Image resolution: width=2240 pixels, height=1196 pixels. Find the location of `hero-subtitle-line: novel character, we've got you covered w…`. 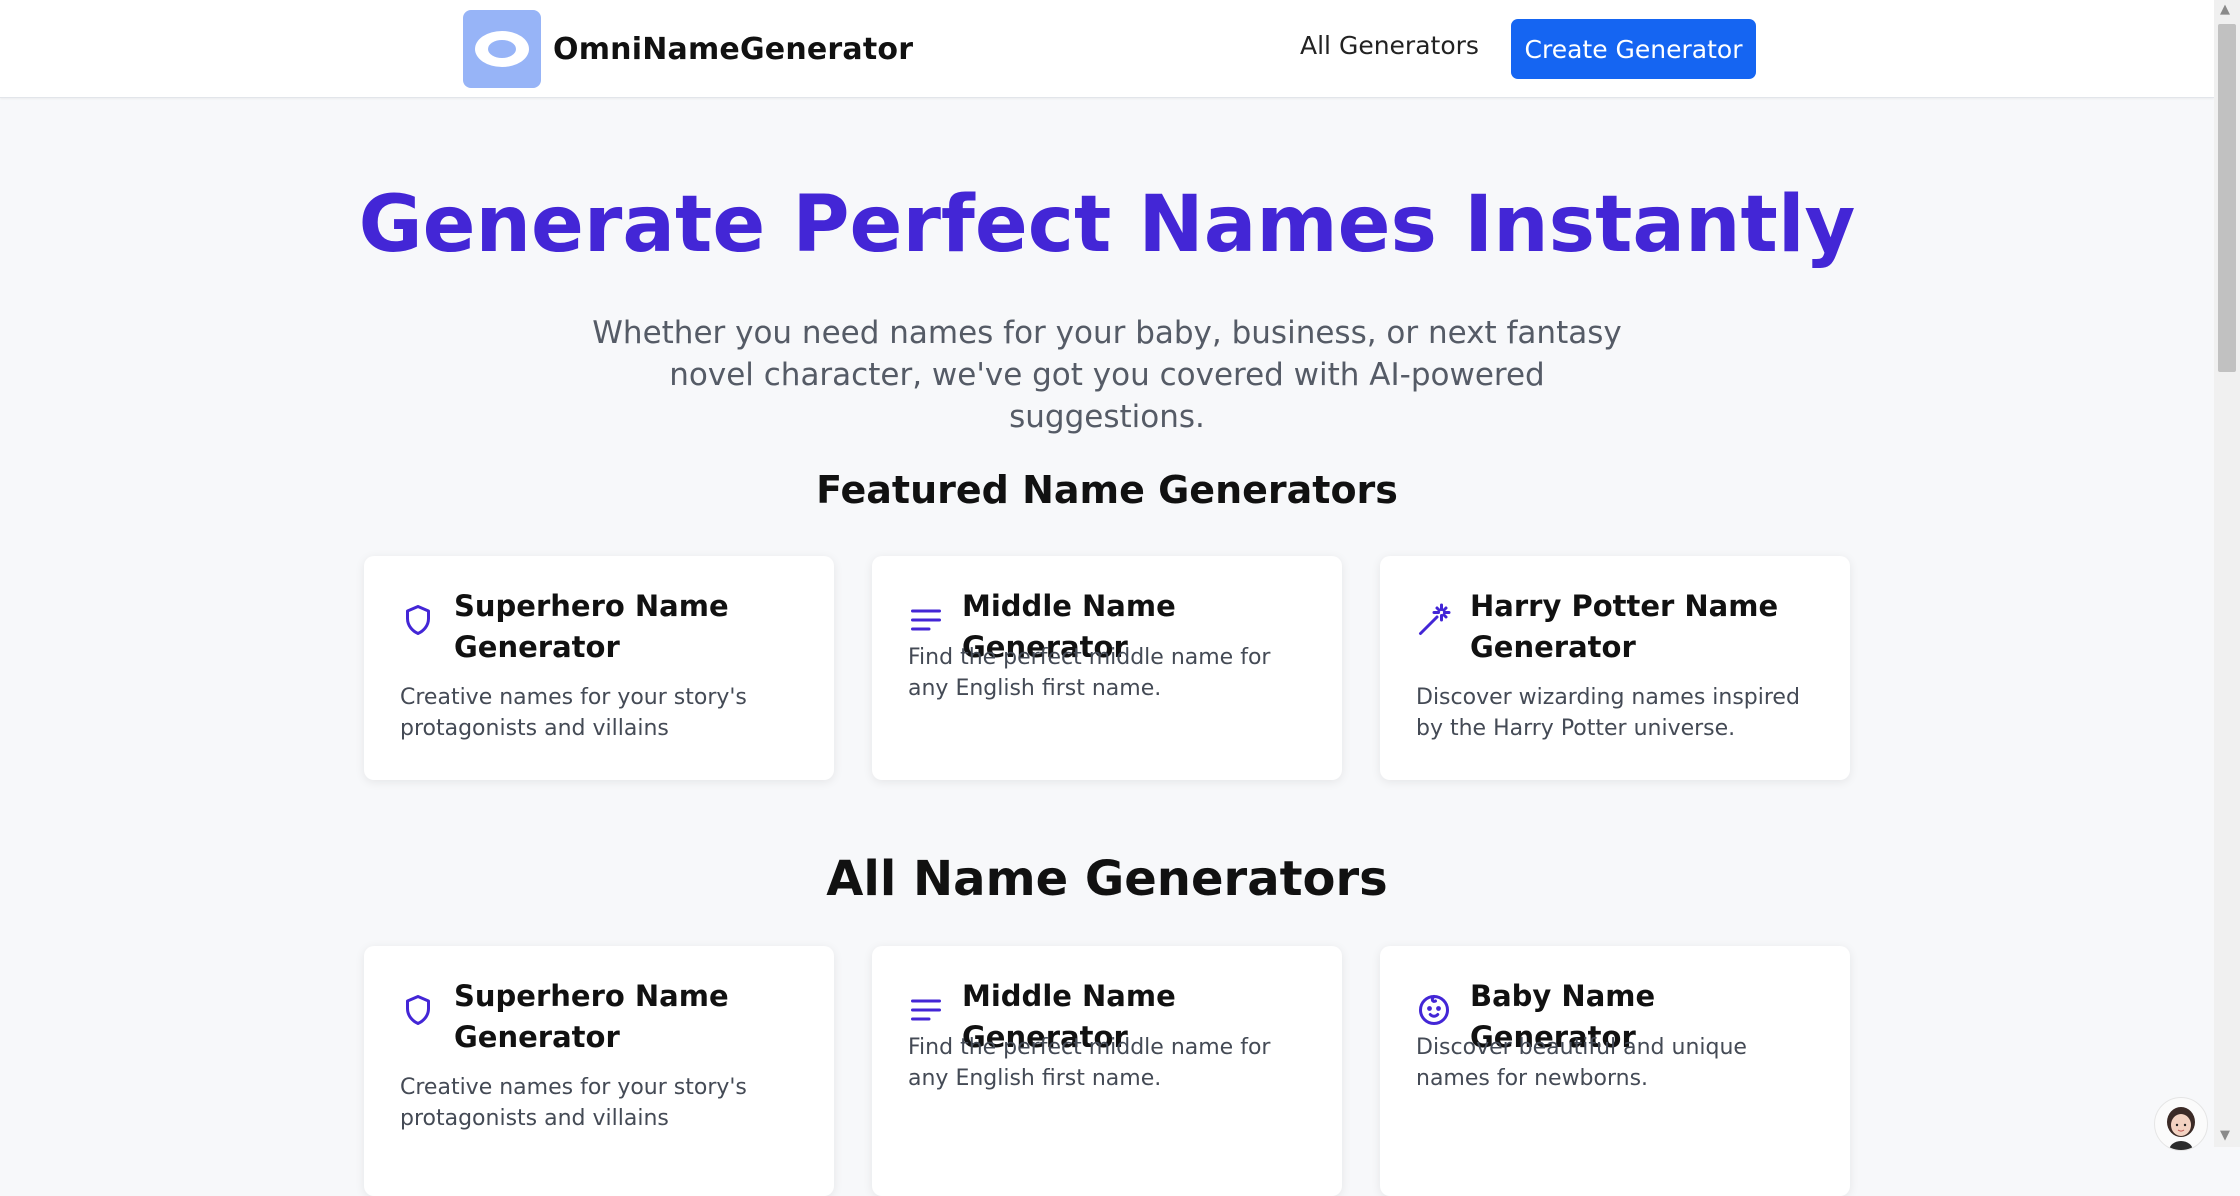

hero-subtitle-line: novel character, we've got you covered w… is located at coordinates (1107, 396).